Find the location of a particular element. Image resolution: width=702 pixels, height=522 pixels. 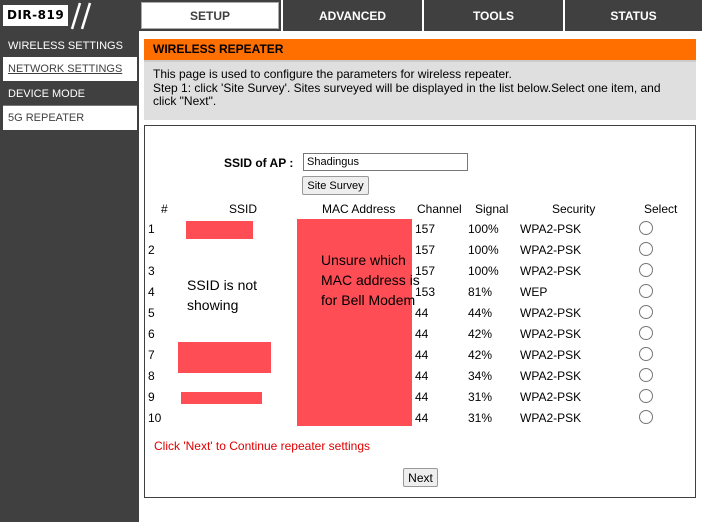

row-number: 7 is located at coordinates (151, 355).